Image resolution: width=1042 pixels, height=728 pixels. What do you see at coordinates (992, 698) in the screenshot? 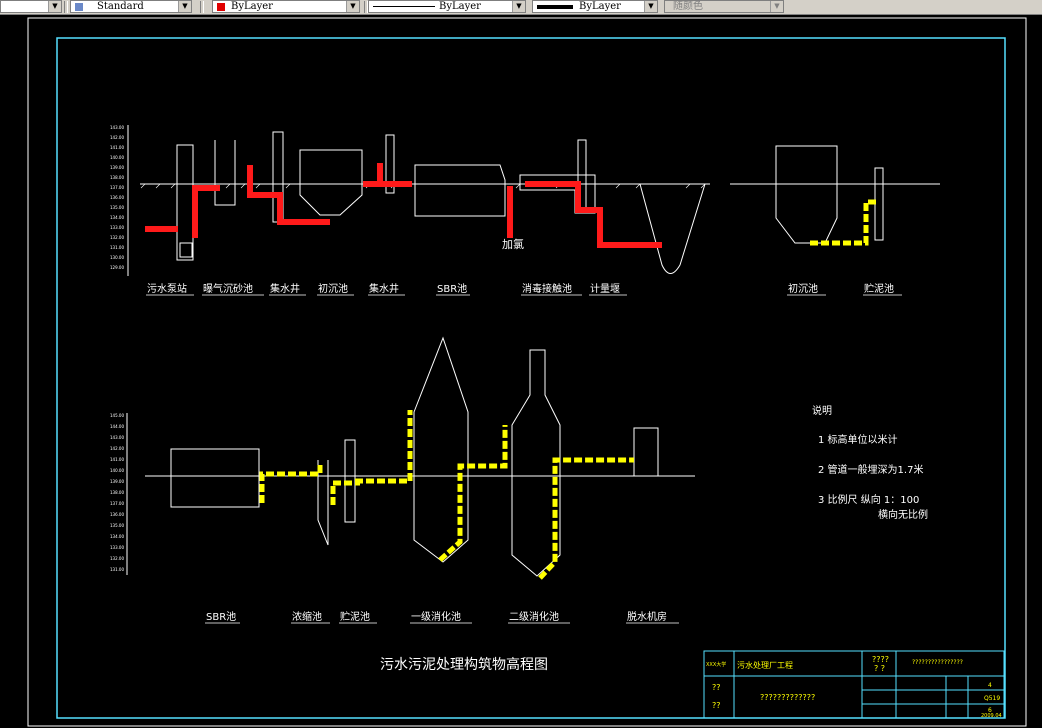
I see `tb-code2: Q519` at bounding box center [992, 698].